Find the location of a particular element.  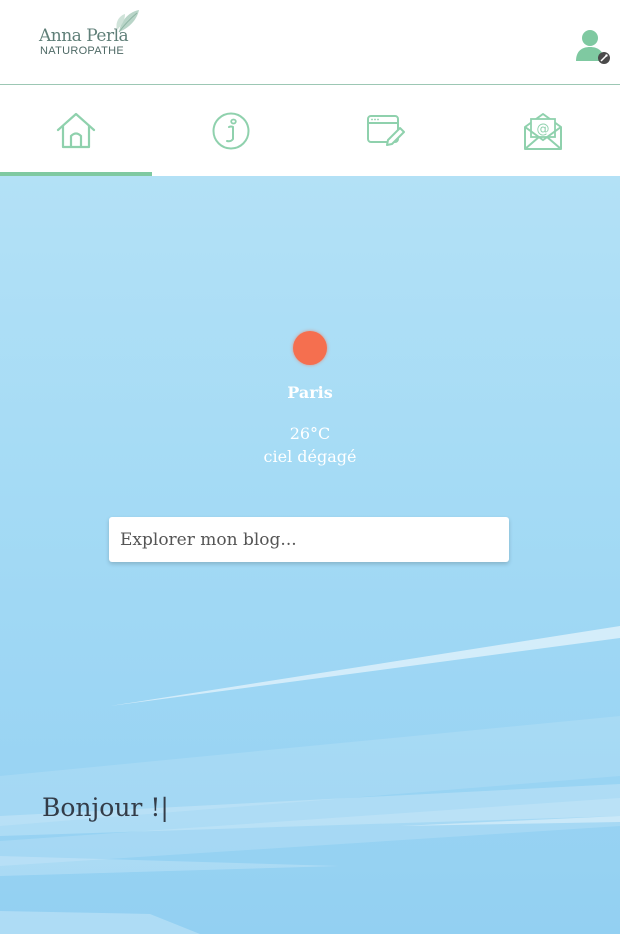

blog-search-input is located at coordinates (309, 539).